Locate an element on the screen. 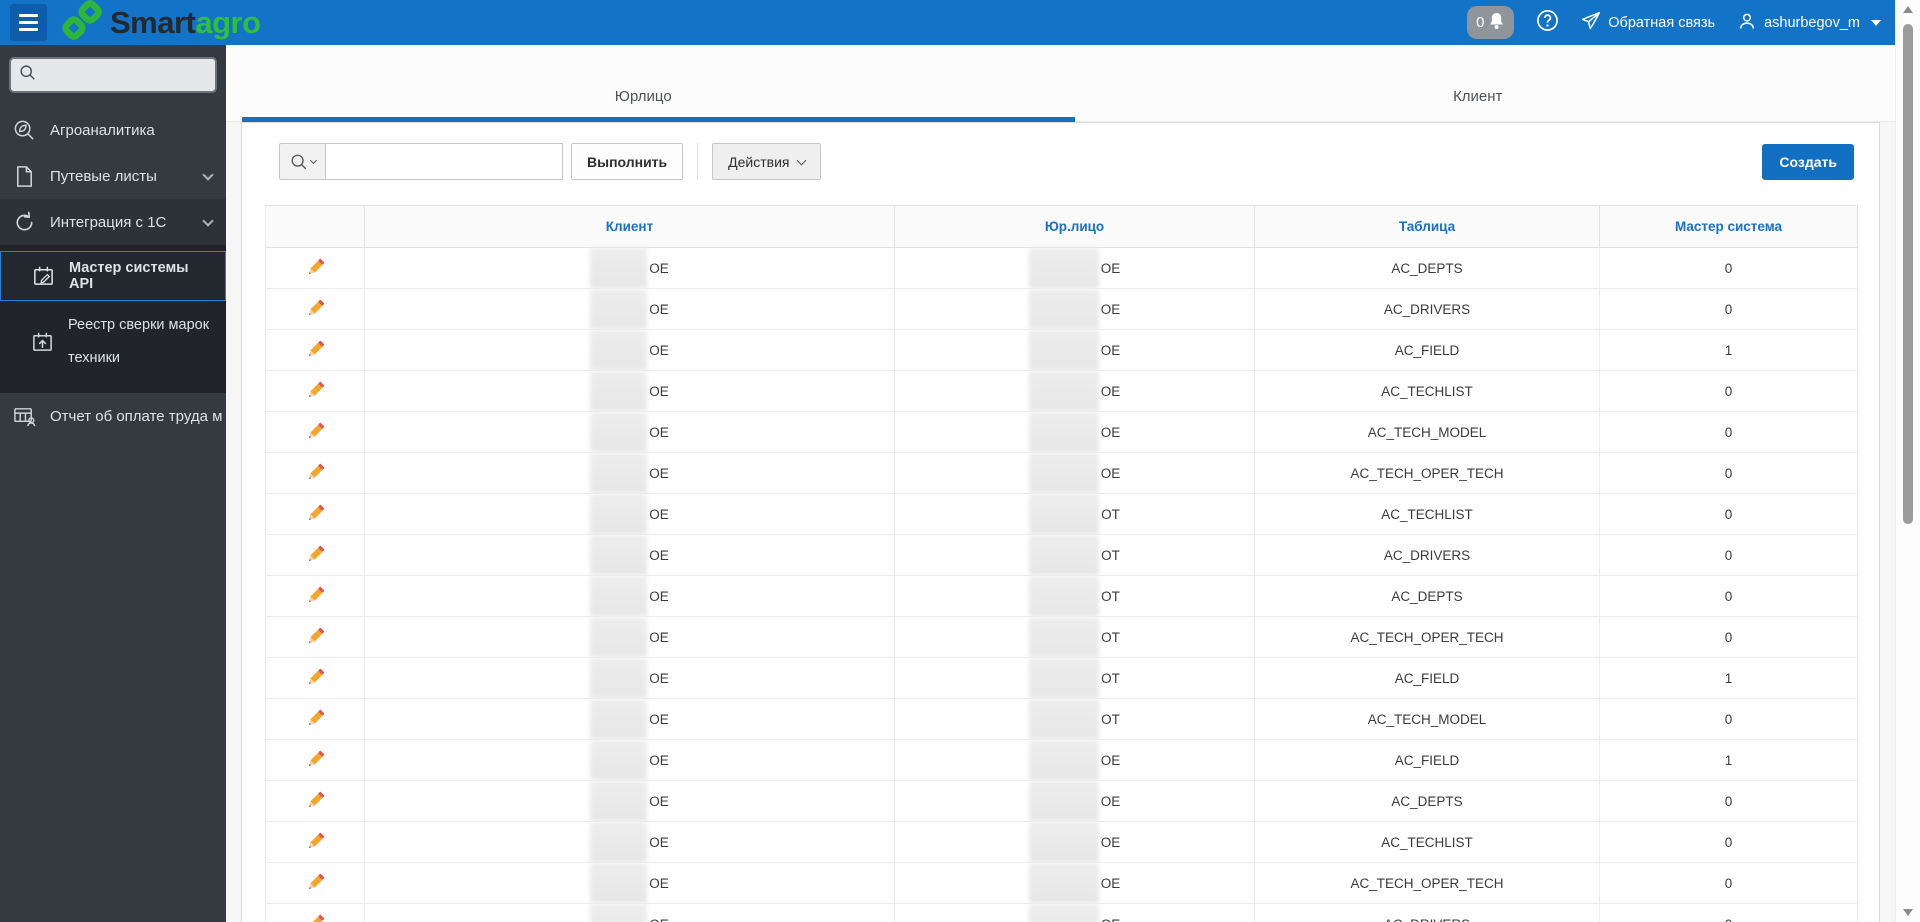  column-header-table: Таблица is located at coordinates (1427, 226).